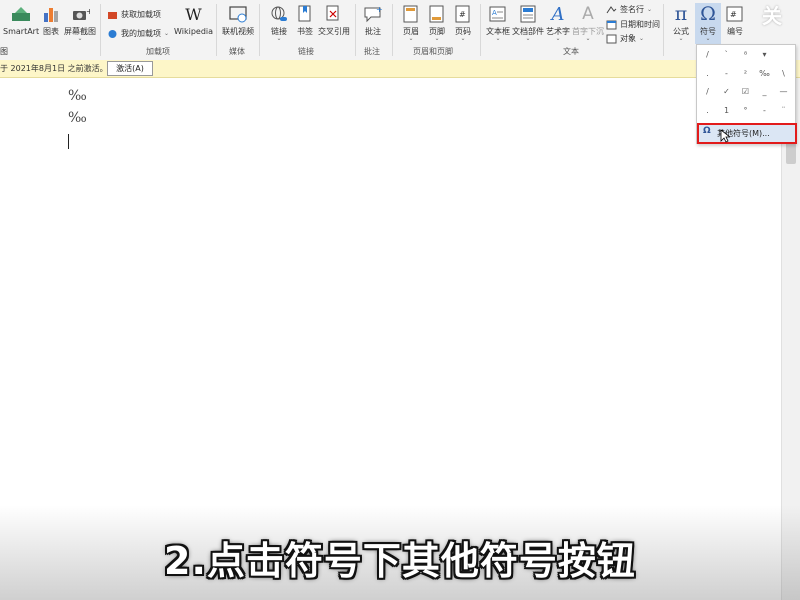 This screenshot has height=600, width=800. Describe the element at coordinates (279, 14) in the screenshot. I see `globe-link-icon` at that location.